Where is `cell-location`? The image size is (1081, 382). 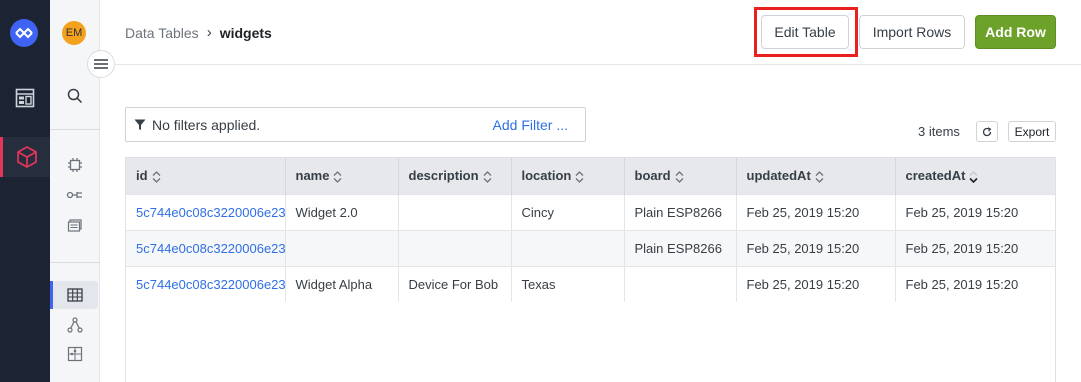 cell-location is located at coordinates (568, 247).